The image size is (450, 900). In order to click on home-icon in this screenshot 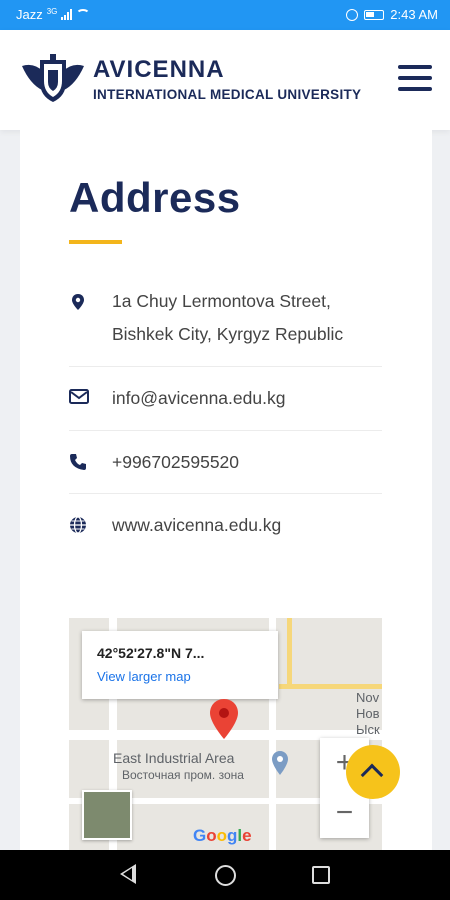, I will do `click(225, 875)`.